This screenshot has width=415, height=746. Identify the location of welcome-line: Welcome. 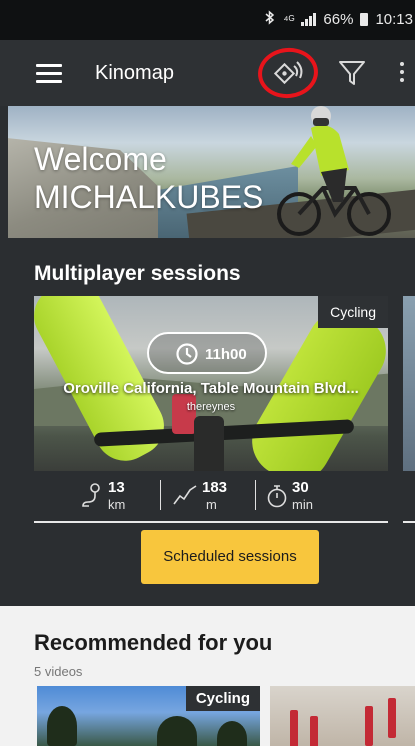
(100, 159).